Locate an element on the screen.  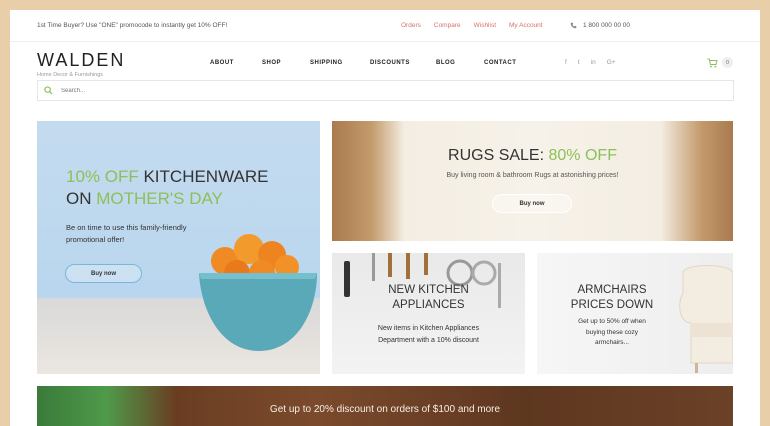
twitter-icon: t is located at coordinates (579, 62).